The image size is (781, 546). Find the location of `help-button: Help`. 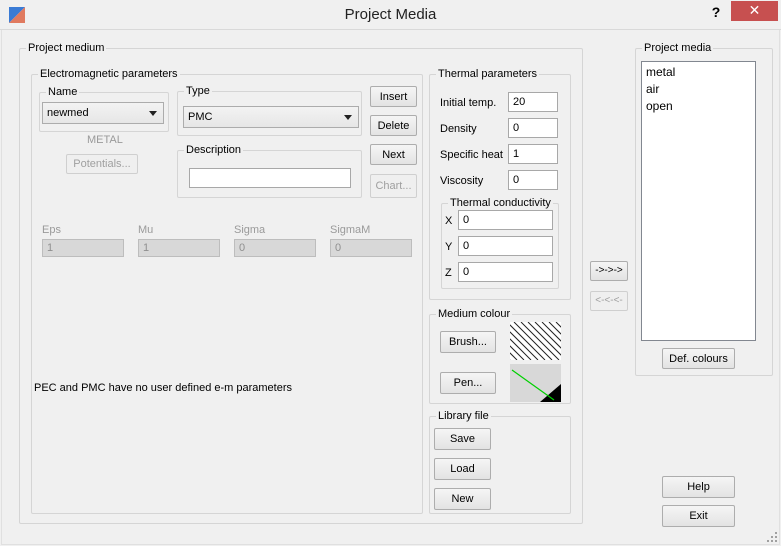

help-button: Help is located at coordinates (698, 487).